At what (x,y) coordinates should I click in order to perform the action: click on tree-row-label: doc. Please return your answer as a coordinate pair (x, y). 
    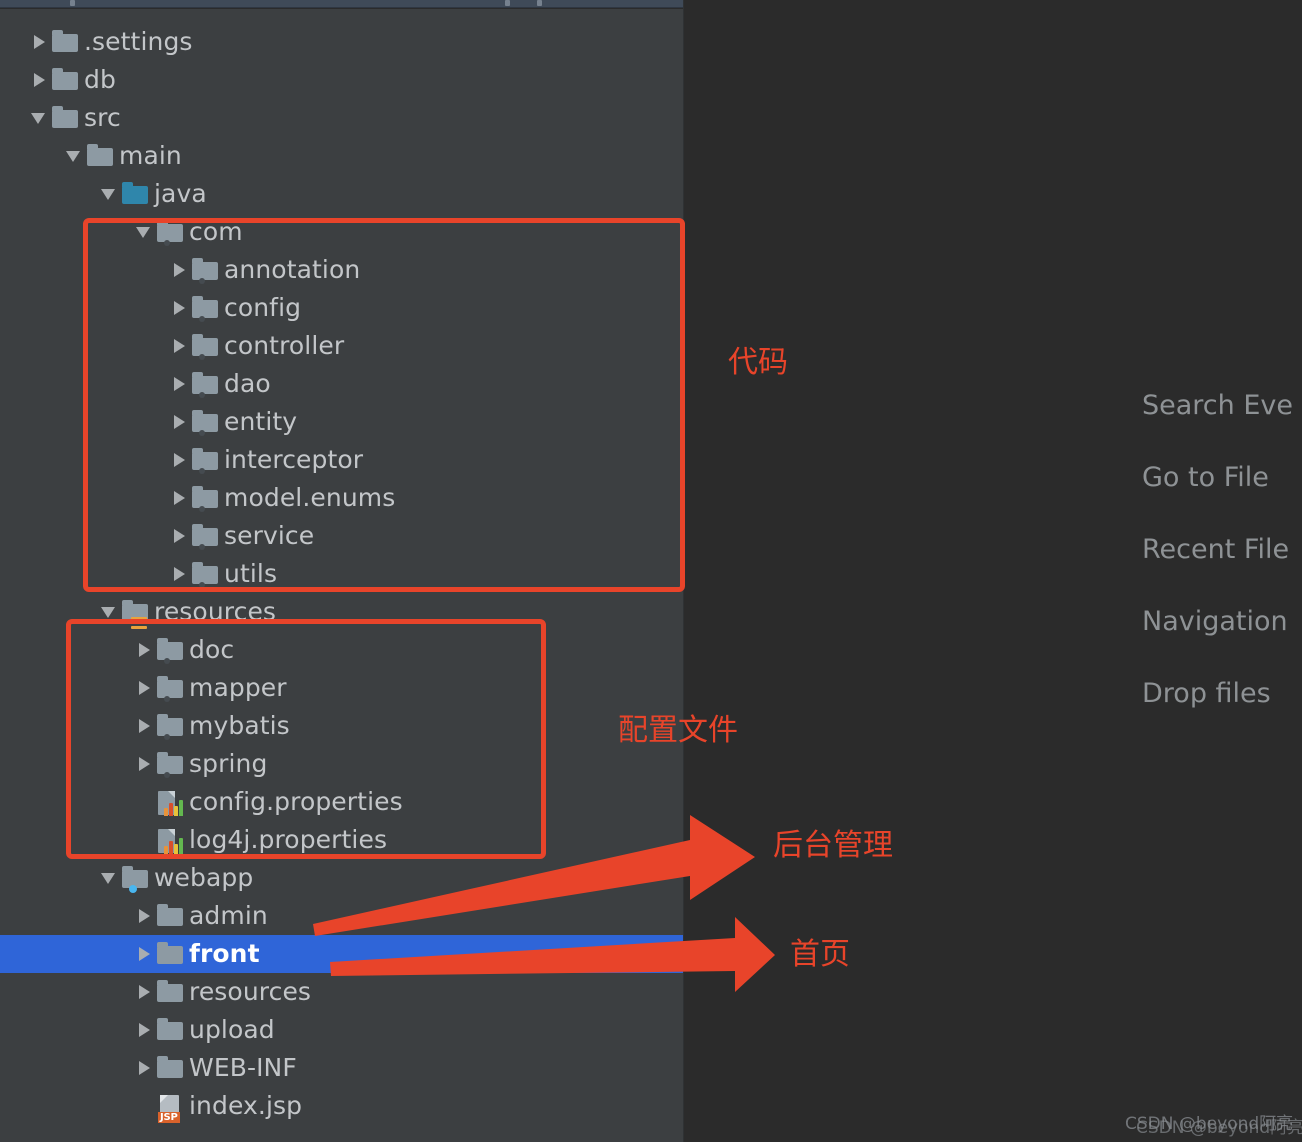
    Looking at the image, I should click on (212, 649).